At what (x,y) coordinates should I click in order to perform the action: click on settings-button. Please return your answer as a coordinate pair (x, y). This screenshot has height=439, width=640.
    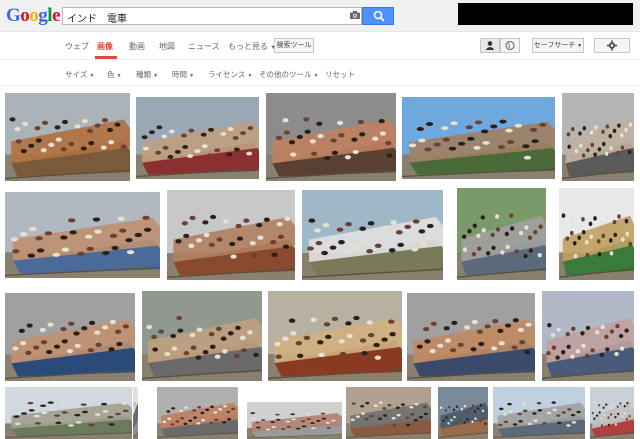
    Looking at the image, I should click on (612, 45).